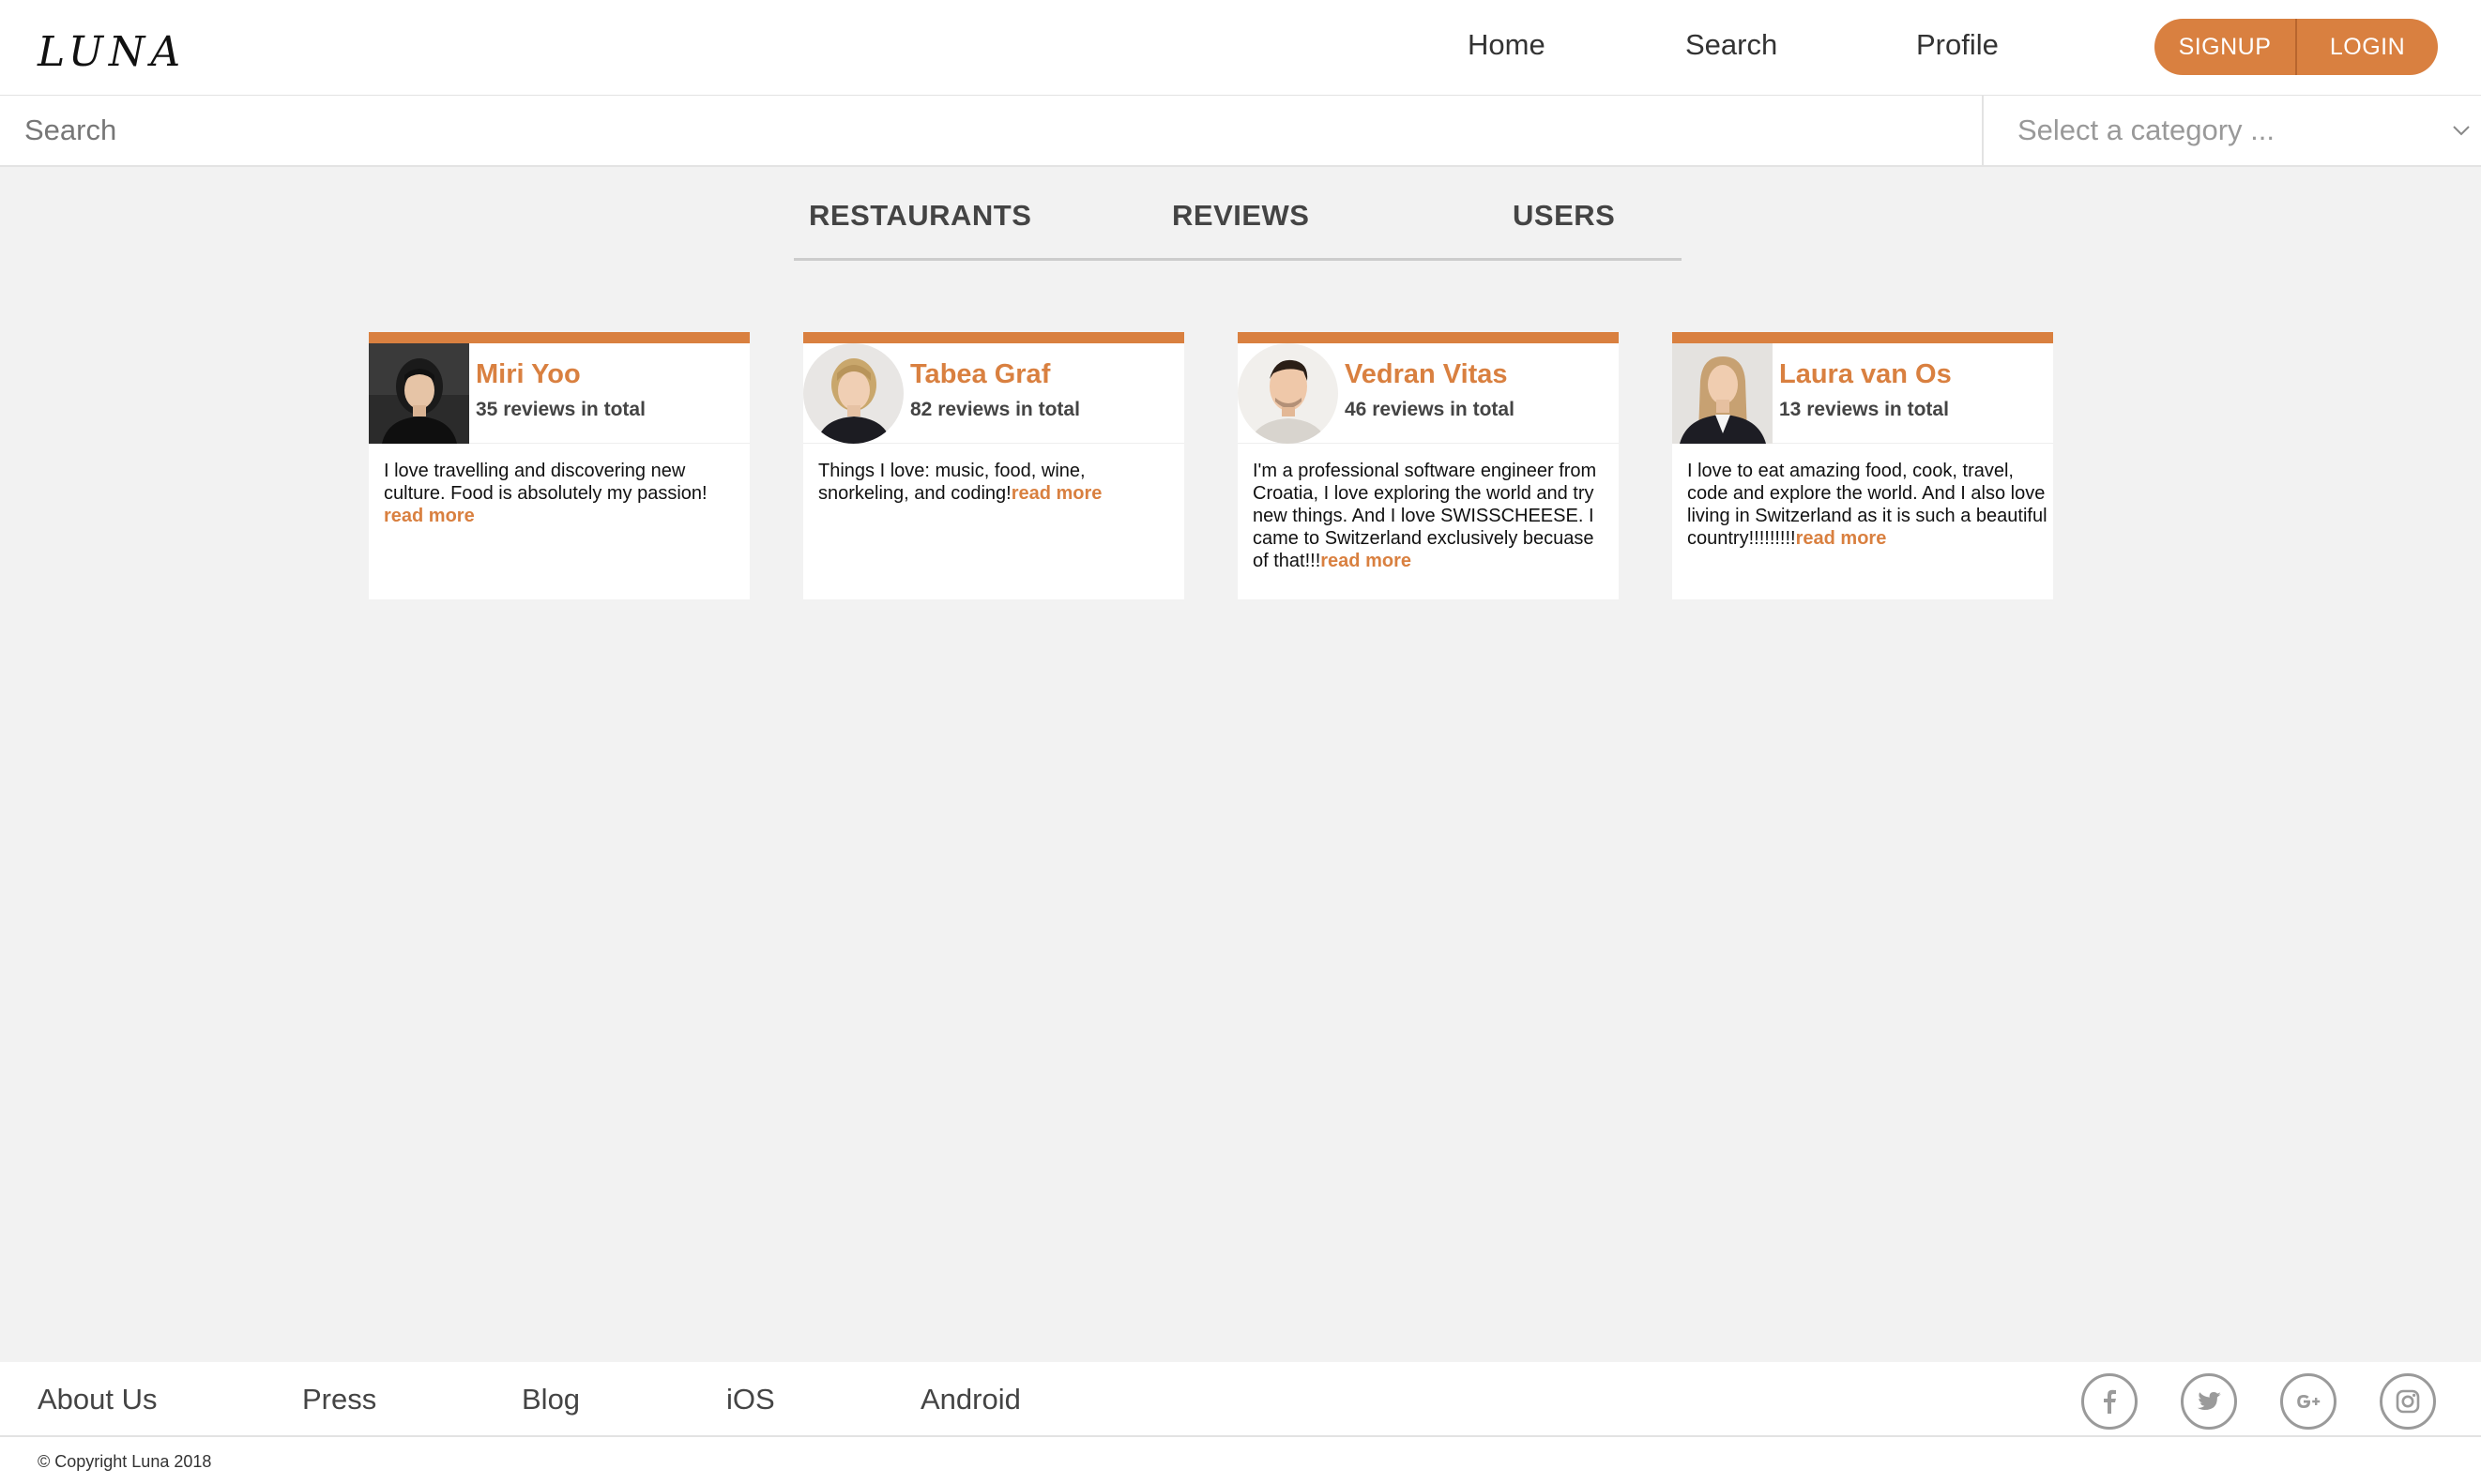 The height and width of the screenshot is (1484, 2481). I want to click on signup-button: SIGNUP, so click(2224, 47).